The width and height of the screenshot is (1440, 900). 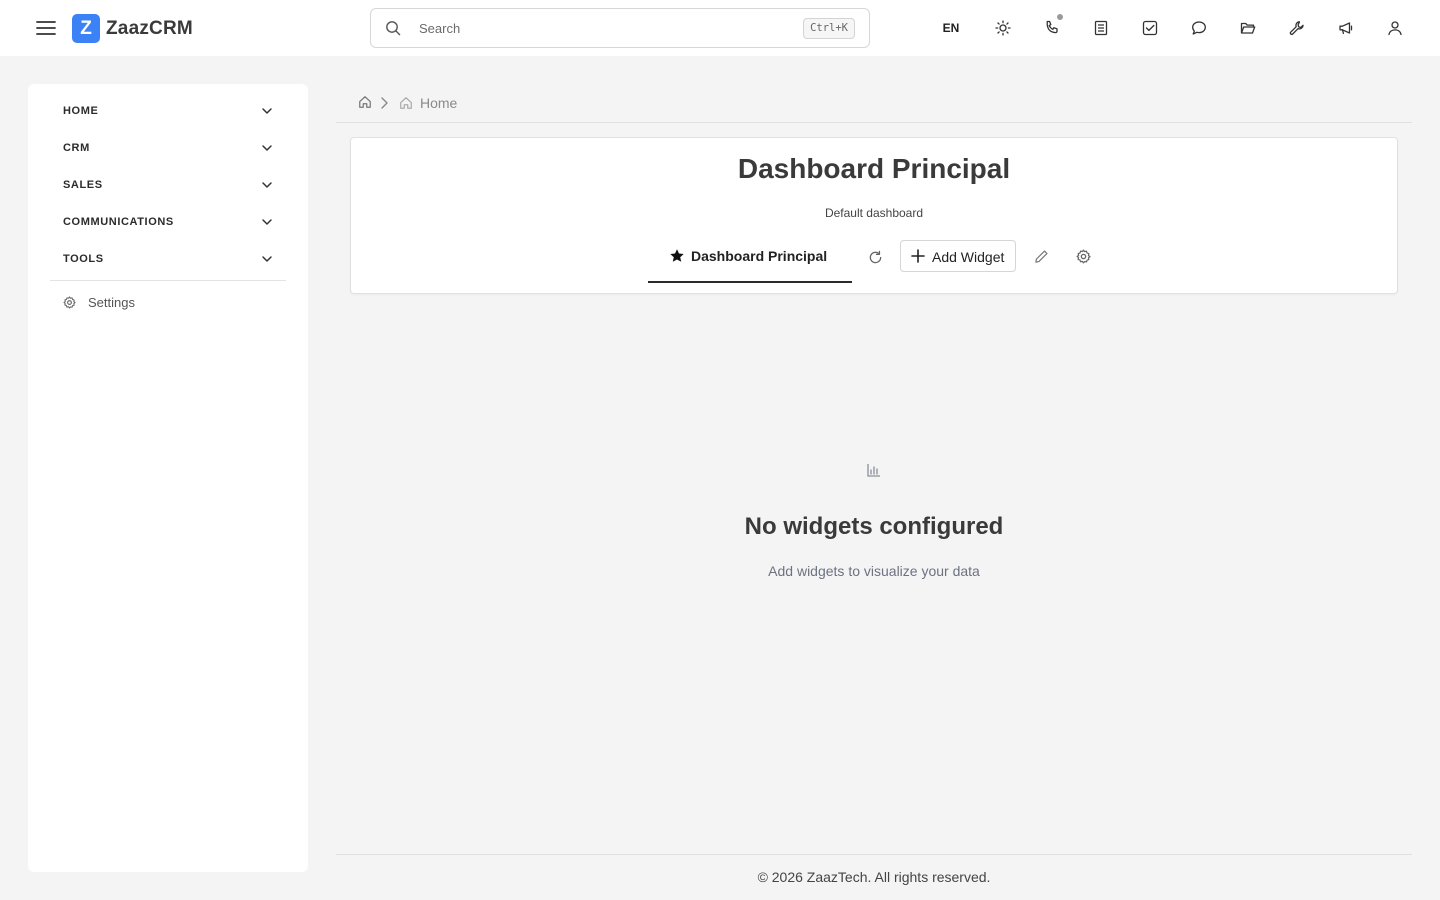 I want to click on language-label: EN, so click(x=951, y=28).